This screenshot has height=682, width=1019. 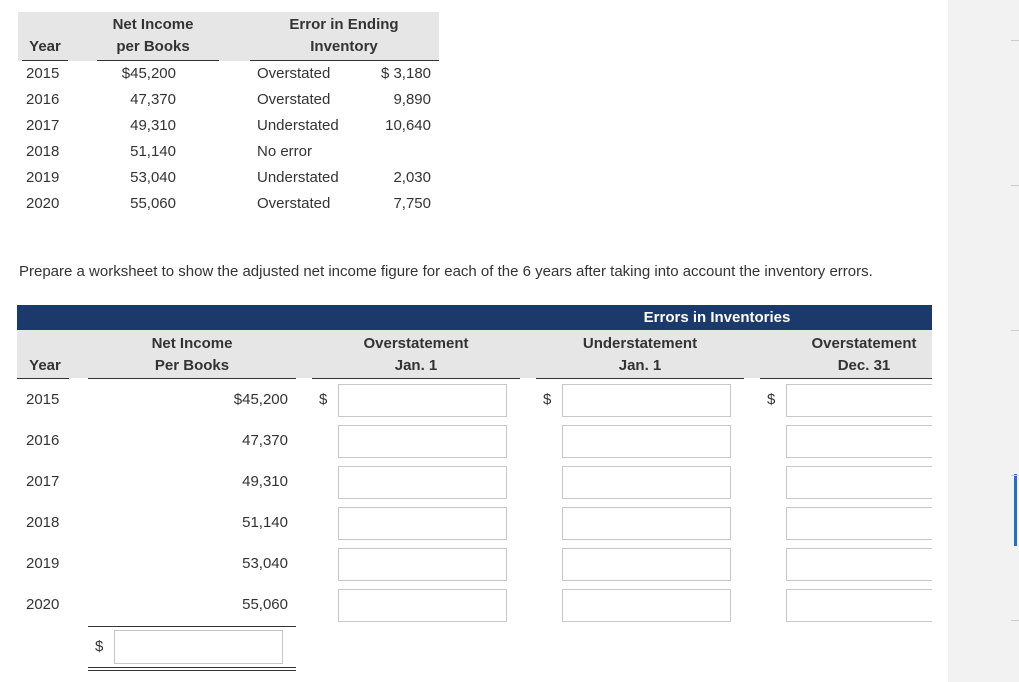 I want to click on ws-header-overstatement-dec-line2: Dec. 31, so click(x=864, y=365).